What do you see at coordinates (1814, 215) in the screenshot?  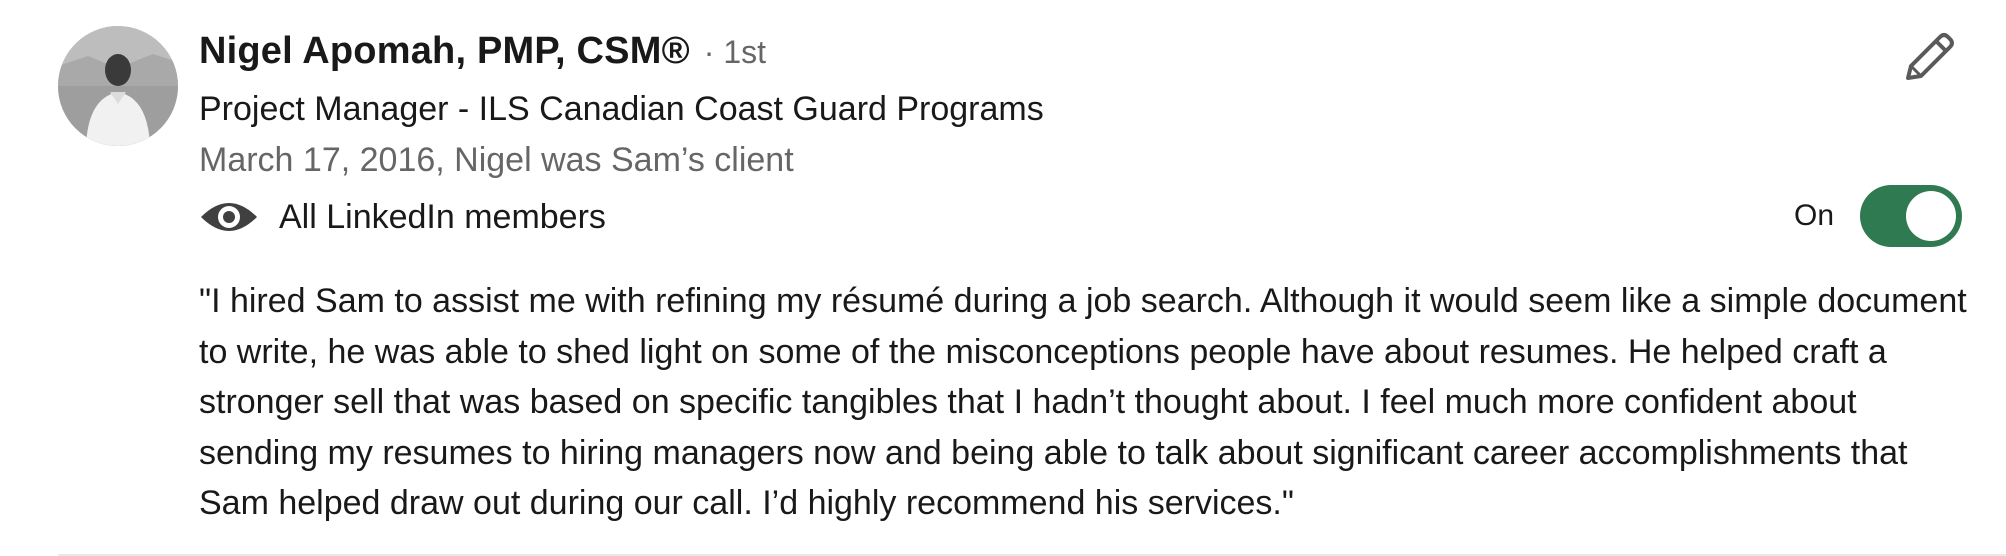 I see `toggle-label: On` at bounding box center [1814, 215].